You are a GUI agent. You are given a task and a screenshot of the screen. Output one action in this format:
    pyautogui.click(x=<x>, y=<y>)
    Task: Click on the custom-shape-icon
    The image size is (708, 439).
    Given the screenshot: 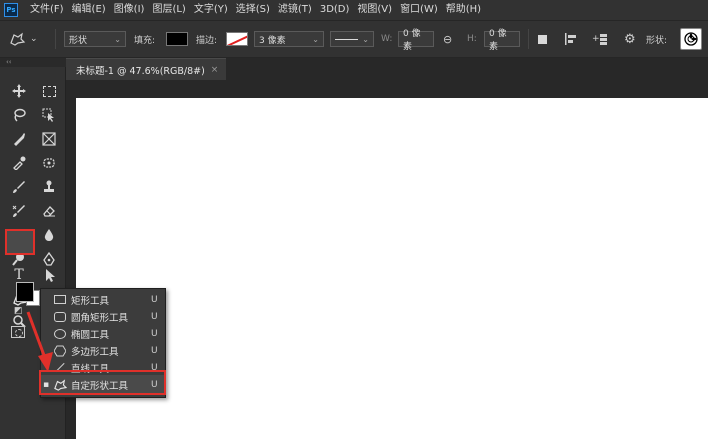 What is the action you would take?
    pyautogui.click(x=18, y=39)
    